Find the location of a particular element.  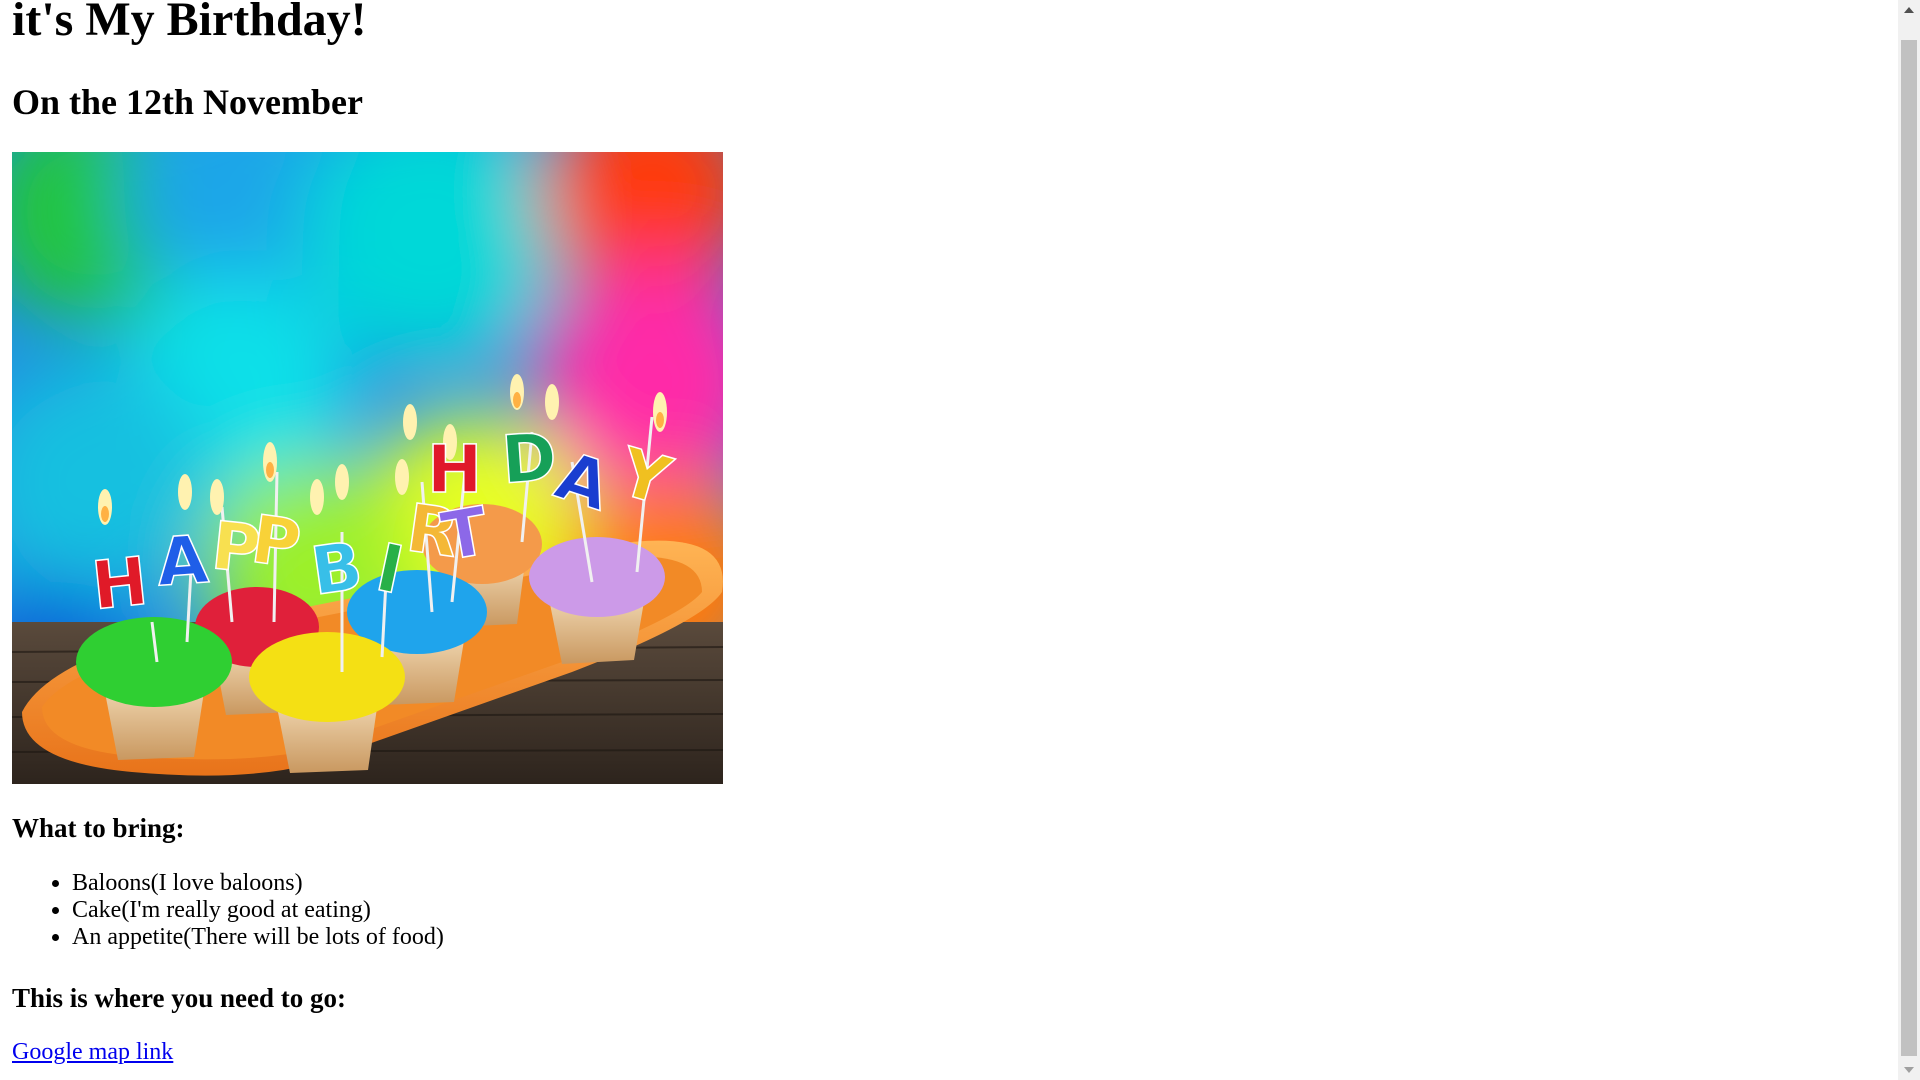

google-map-link: Google map link is located at coordinates (92, 1052).